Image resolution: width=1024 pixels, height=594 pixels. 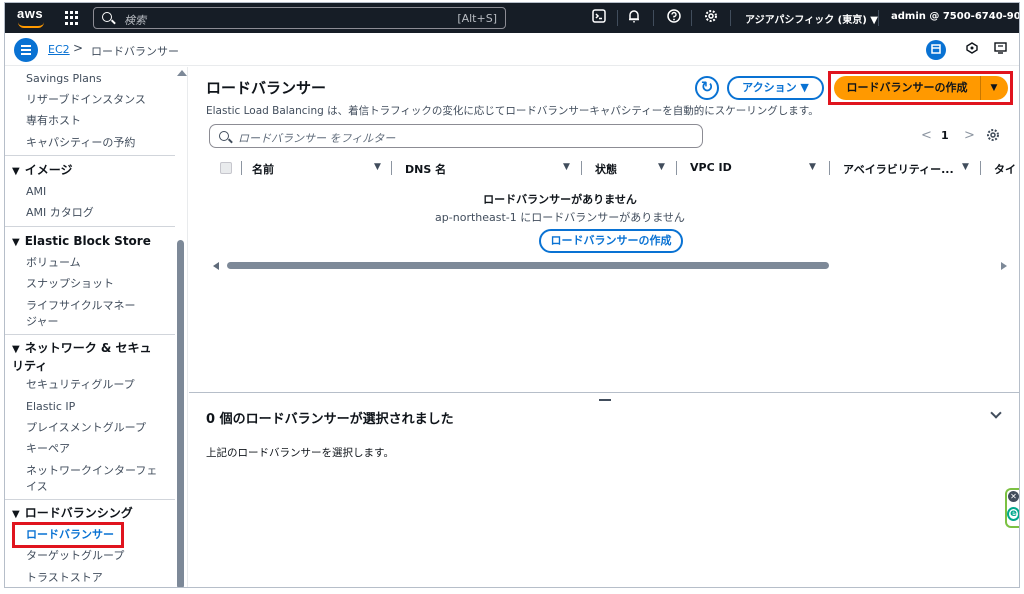 What do you see at coordinates (70, 284) in the screenshot?
I see `sidebar-item-snapshots: スナップショット` at bounding box center [70, 284].